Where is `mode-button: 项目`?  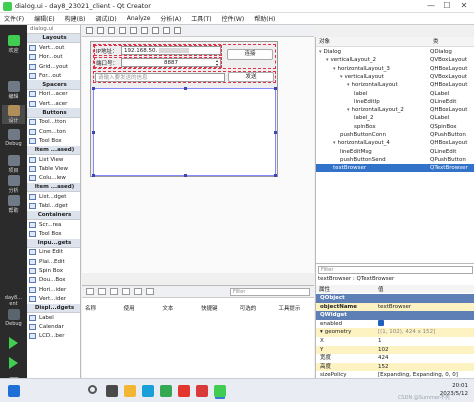 mode-button: 项目 is located at coordinates (13, 164).